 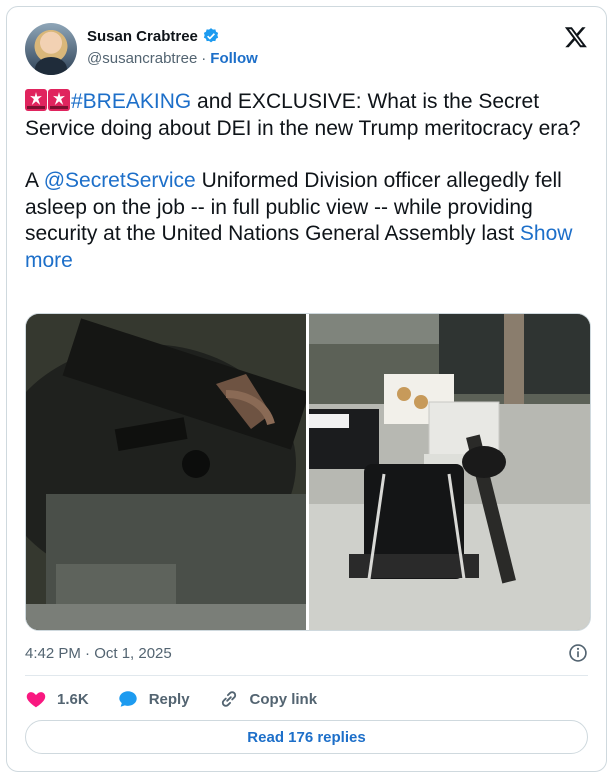 What do you see at coordinates (142, 36) in the screenshot?
I see `author-name: Susan Crabtree` at bounding box center [142, 36].